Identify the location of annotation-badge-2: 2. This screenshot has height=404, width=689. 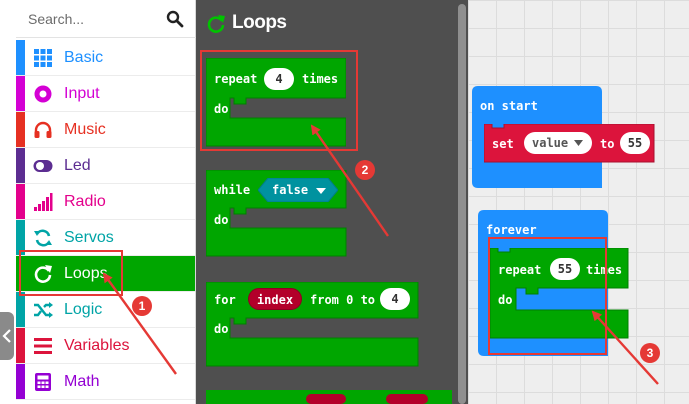
(365, 170).